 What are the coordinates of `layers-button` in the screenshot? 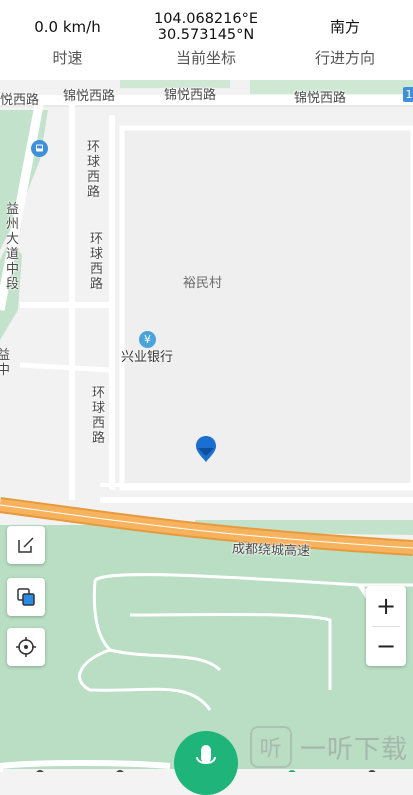 It's located at (26, 597).